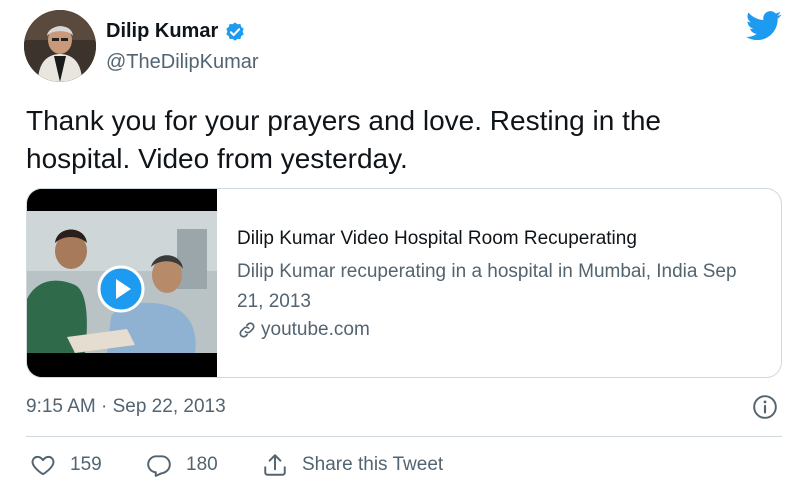 This screenshot has width=800, height=493. Describe the element at coordinates (275, 465) in the screenshot. I see `share-icon` at that location.